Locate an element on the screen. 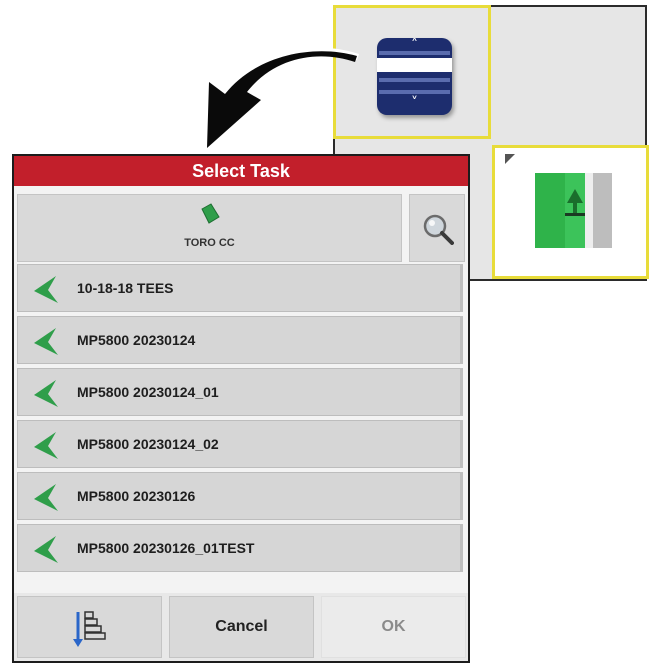  sort-list-icon is located at coordinates (89, 629).